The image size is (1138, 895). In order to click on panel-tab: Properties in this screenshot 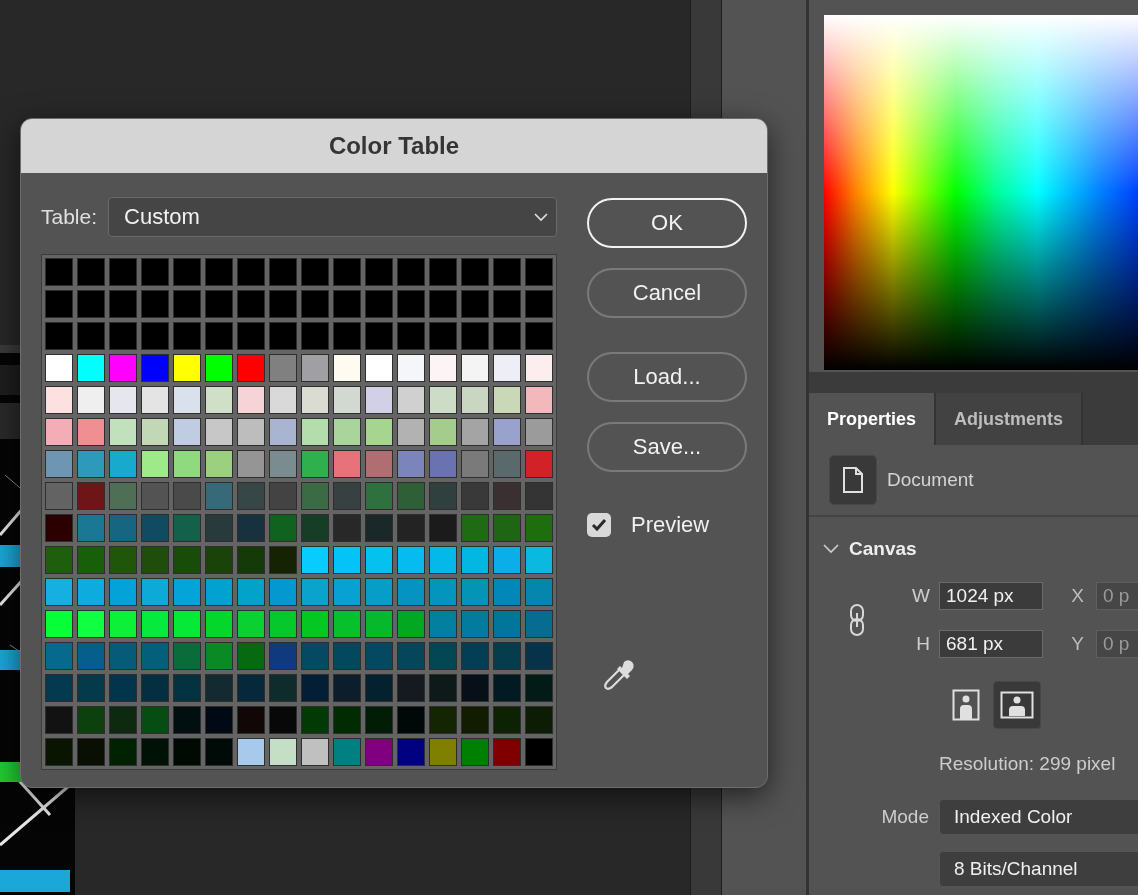, I will do `click(873, 419)`.